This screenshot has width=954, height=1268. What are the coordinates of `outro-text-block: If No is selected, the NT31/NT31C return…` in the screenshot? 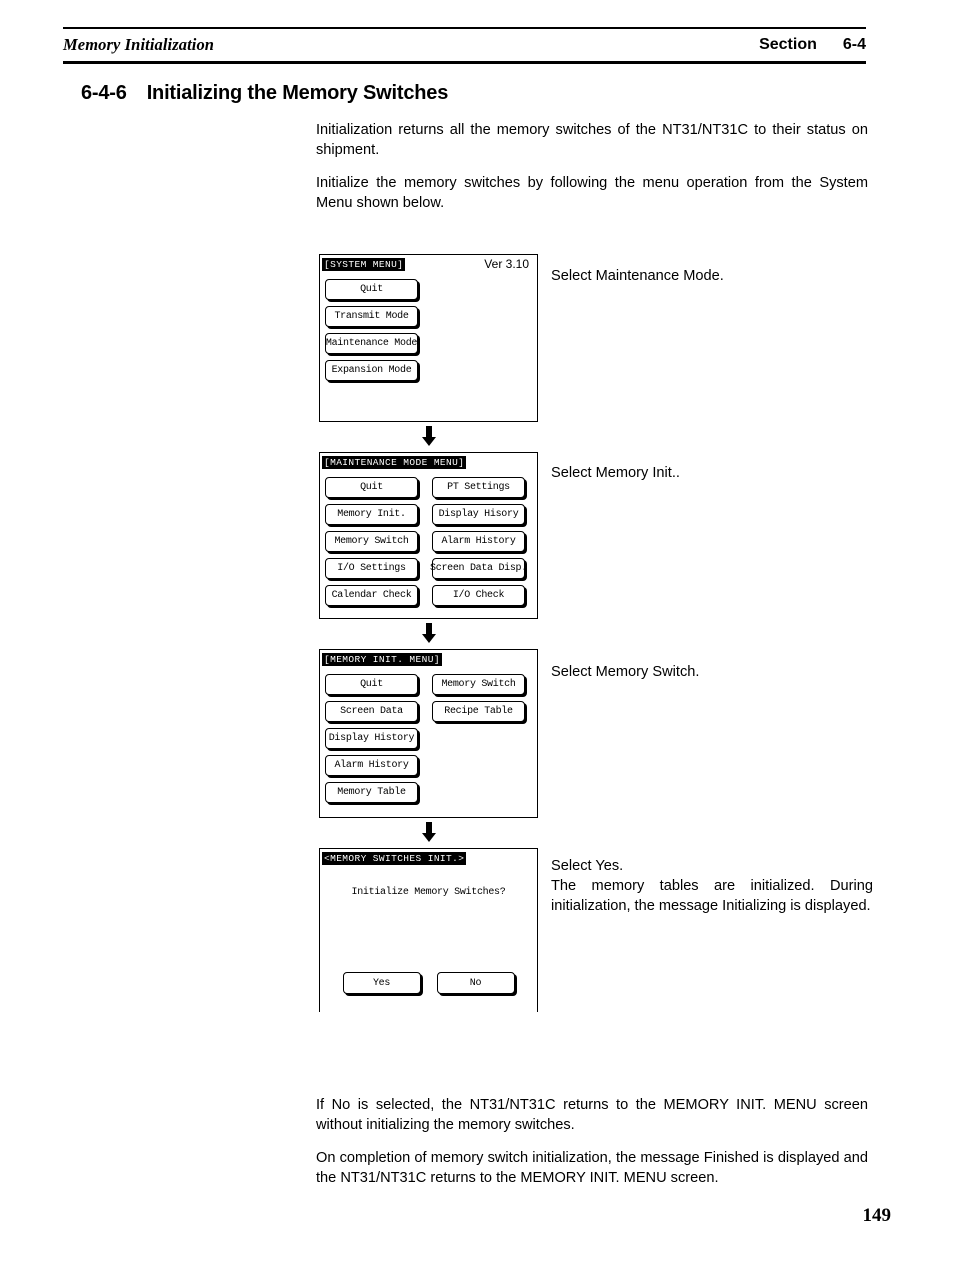 It's located at (592, 1141).